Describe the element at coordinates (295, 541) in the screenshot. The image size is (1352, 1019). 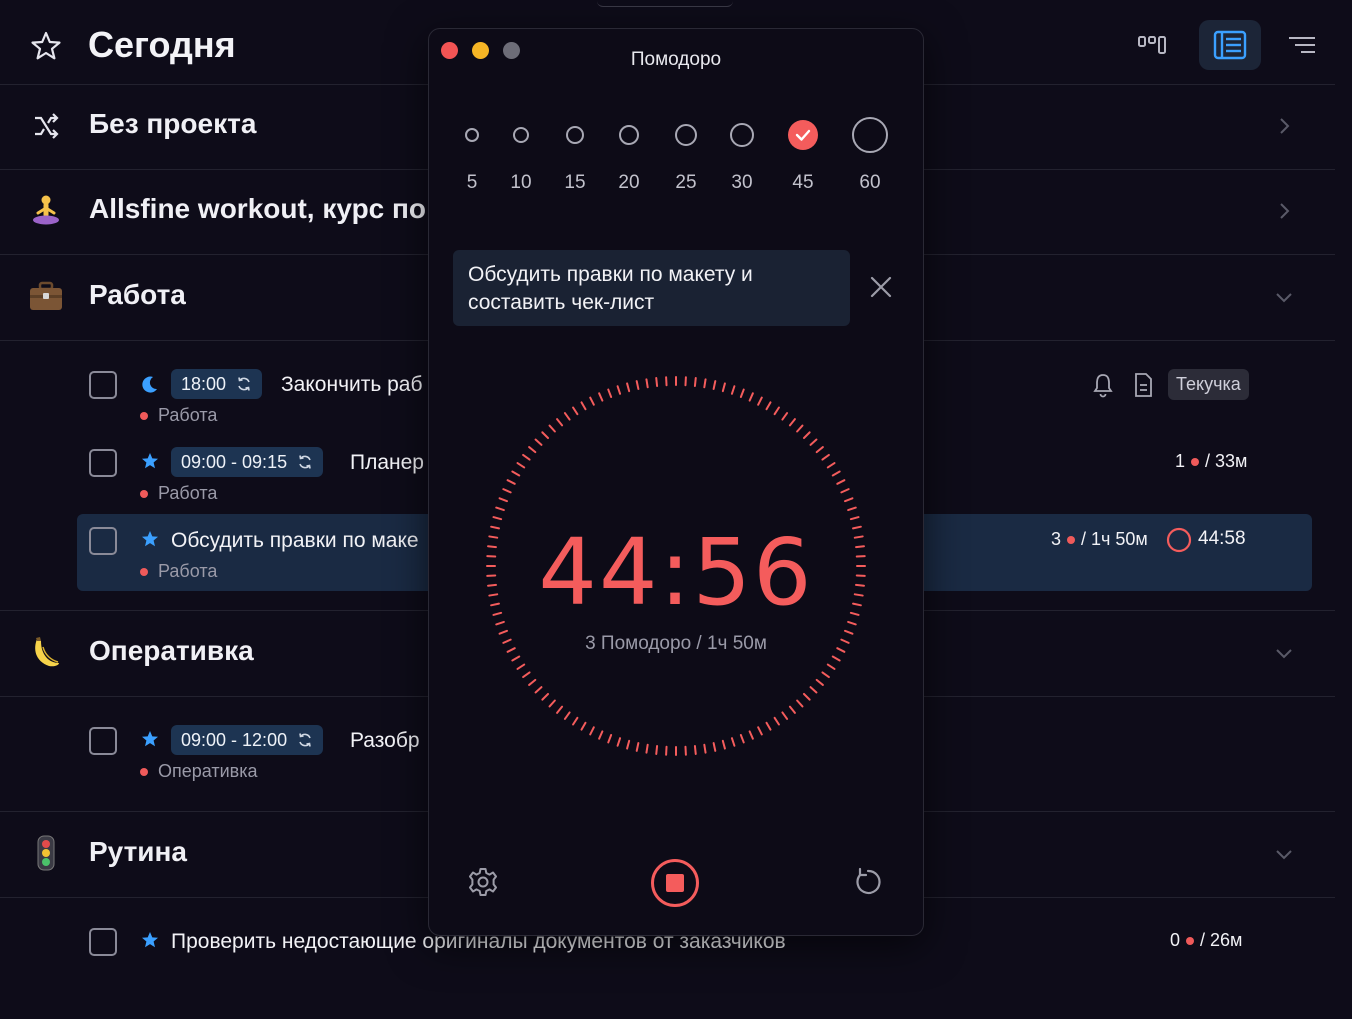
I see `task-title: Обсудить правки по маке` at that location.